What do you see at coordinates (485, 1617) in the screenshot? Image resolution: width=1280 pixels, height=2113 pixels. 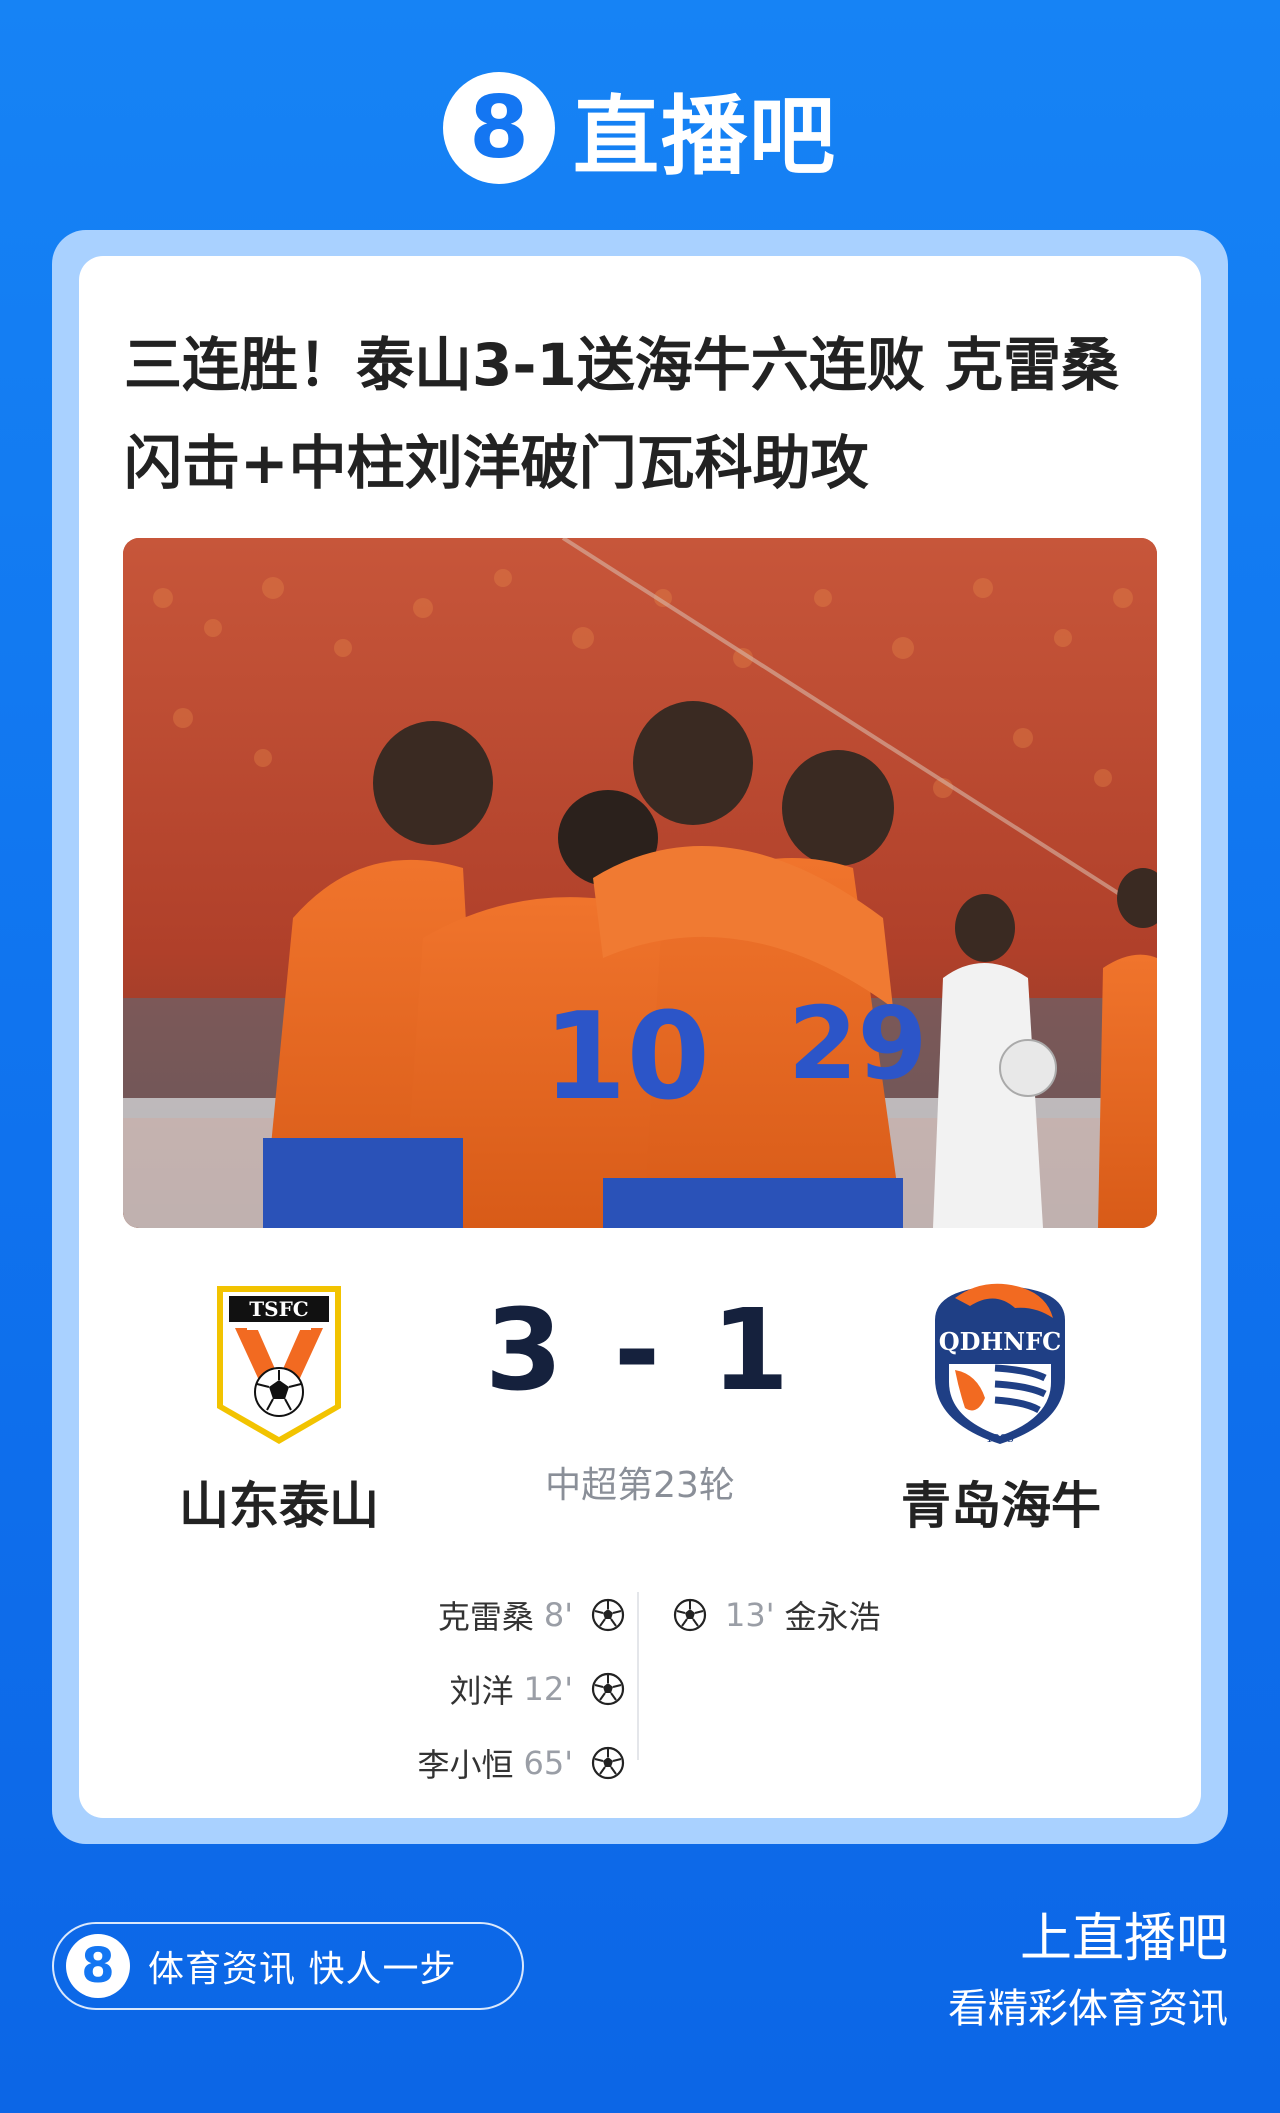 I see `scorer-name: 克雷桑` at bounding box center [485, 1617].